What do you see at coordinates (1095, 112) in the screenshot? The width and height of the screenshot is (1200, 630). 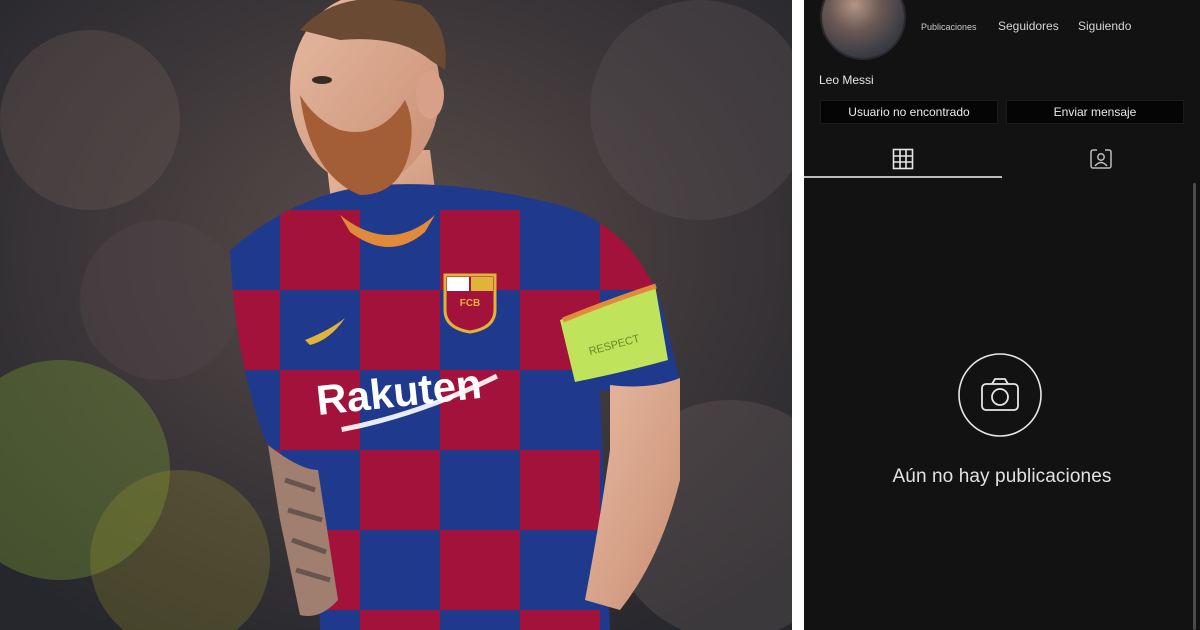 I see `send-message-button: Enviar mensaje` at bounding box center [1095, 112].